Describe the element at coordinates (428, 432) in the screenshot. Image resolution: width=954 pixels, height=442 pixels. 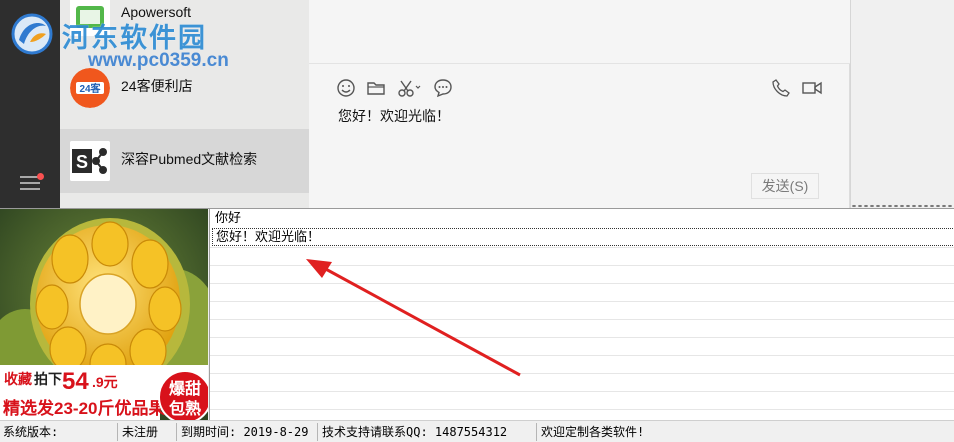
I see `status-support: 技术支持请联系QQ: 1487554312` at that location.